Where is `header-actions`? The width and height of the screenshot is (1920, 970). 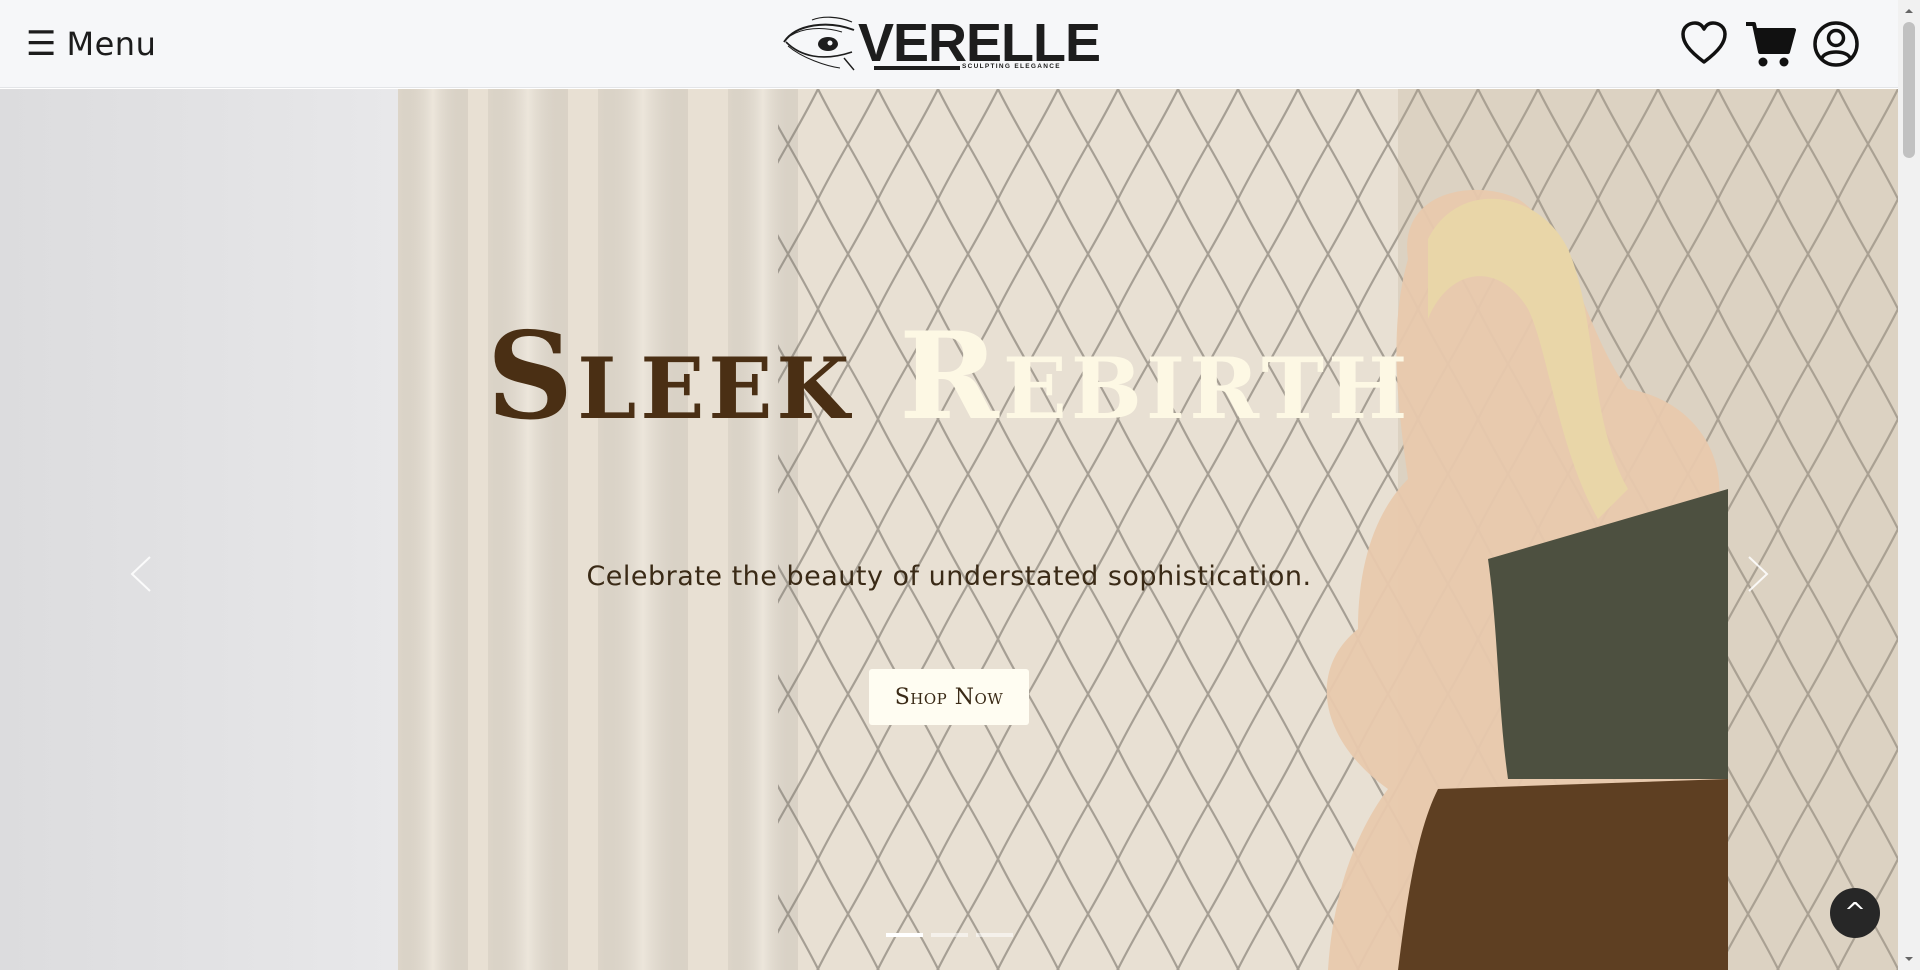
header-actions is located at coordinates (1788, 44).